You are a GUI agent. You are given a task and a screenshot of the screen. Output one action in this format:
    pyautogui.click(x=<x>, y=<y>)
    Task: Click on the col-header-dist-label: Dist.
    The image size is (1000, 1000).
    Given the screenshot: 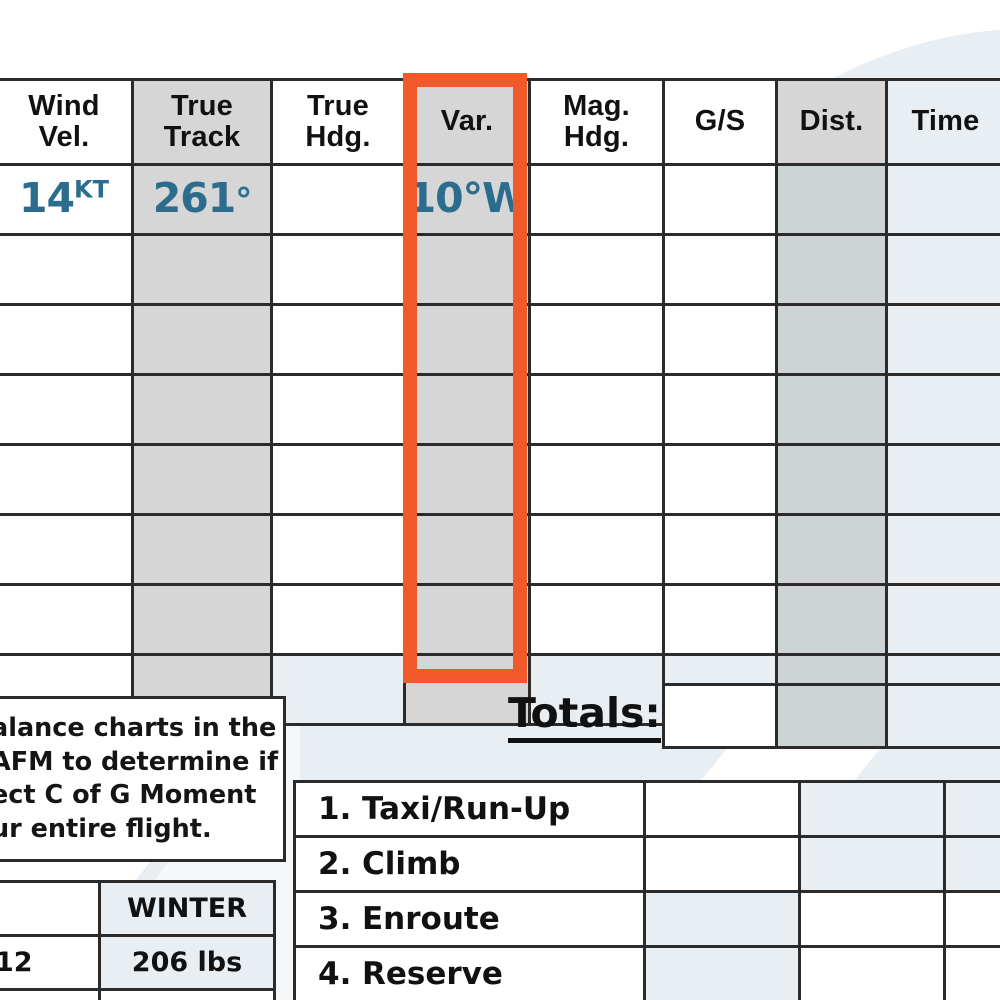 What is the action you would take?
    pyautogui.click(x=831, y=121)
    